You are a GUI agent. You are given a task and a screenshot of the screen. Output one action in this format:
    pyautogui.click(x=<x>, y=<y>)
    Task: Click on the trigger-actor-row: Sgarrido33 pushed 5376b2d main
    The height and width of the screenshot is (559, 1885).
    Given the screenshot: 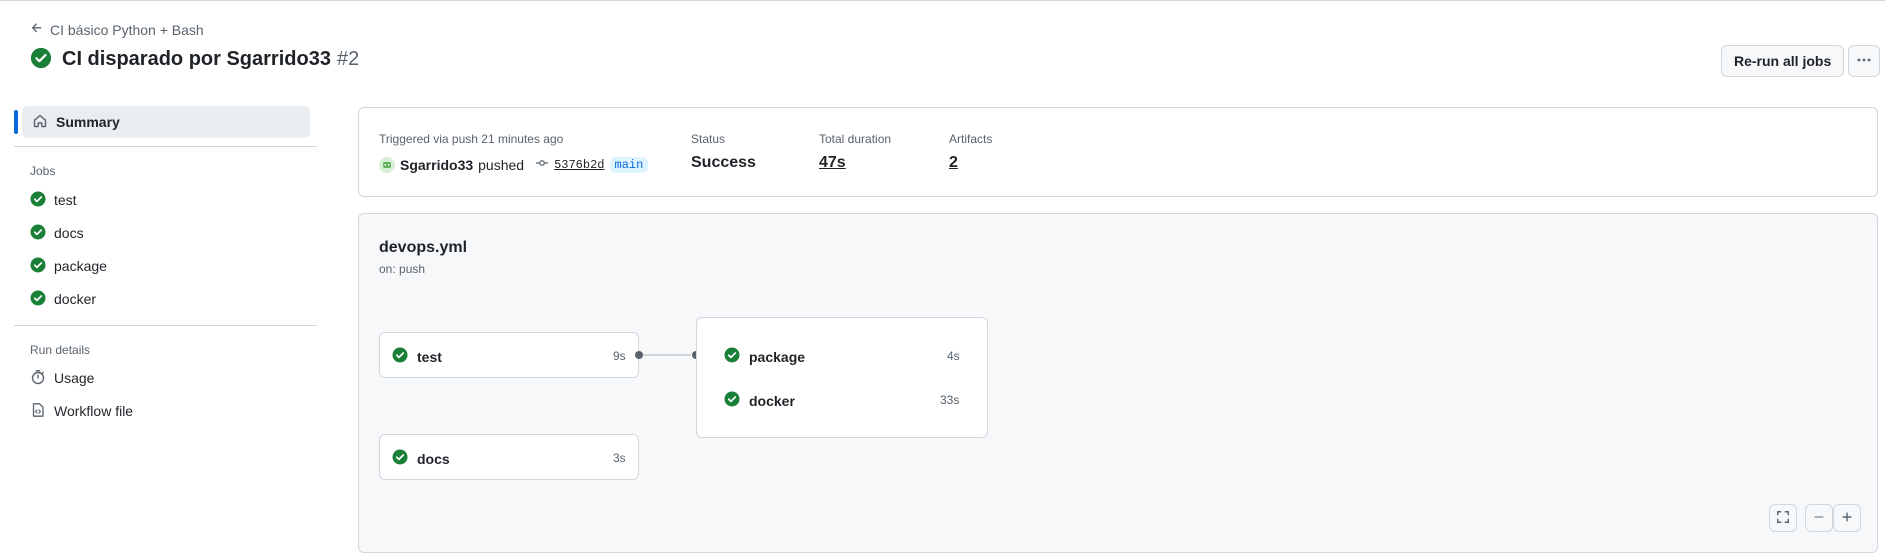 What is the action you would take?
    pyautogui.click(x=514, y=164)
    